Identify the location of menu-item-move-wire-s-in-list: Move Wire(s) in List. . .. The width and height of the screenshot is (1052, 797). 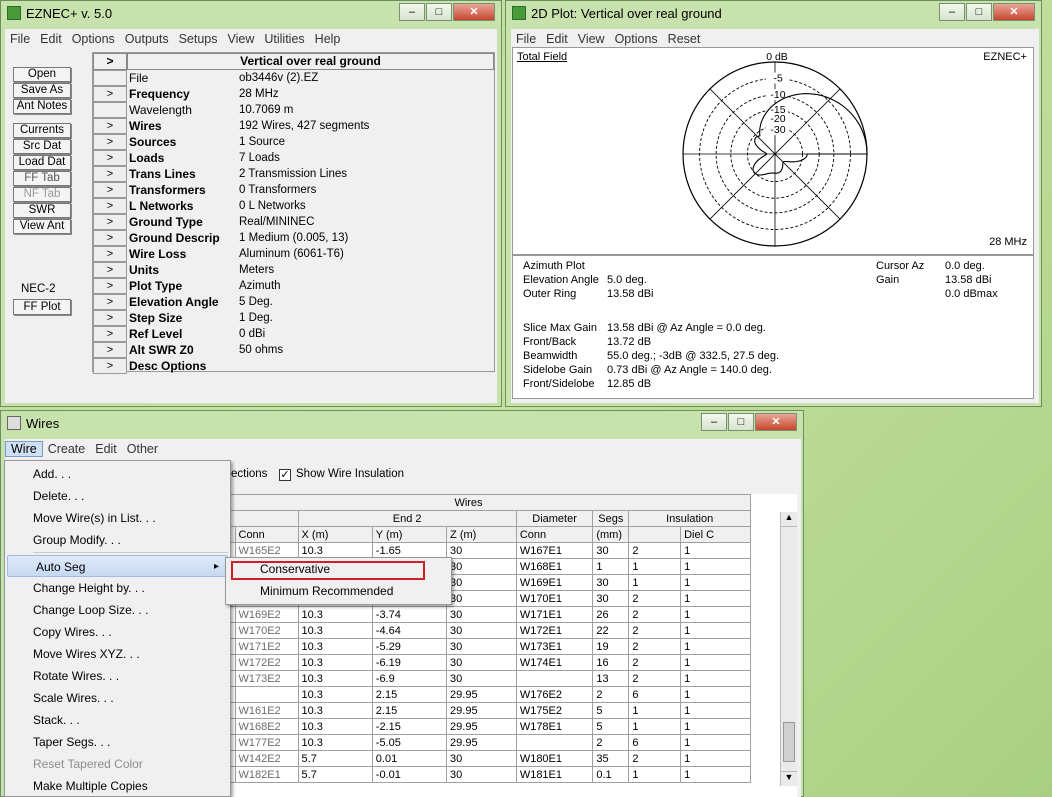
(117, 518).